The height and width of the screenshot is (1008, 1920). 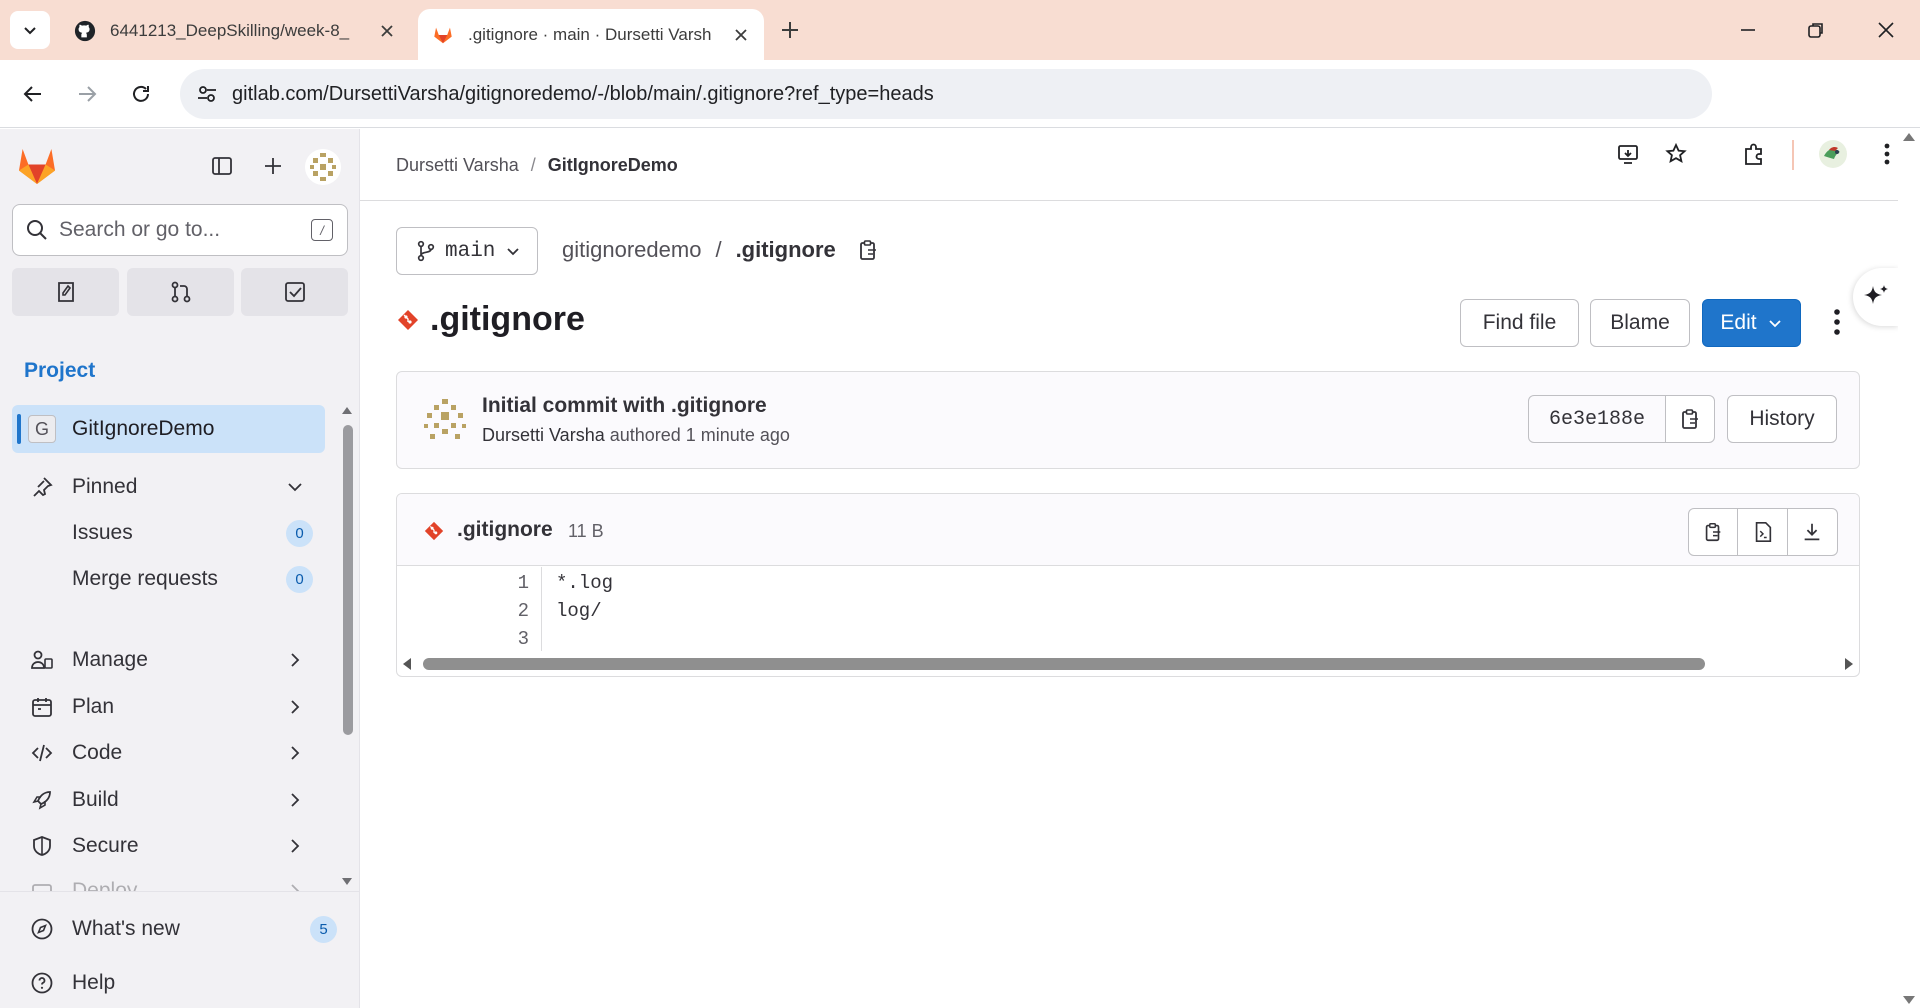 I want to click on search-shortcut-hint: /, so click(x=322, y=230).